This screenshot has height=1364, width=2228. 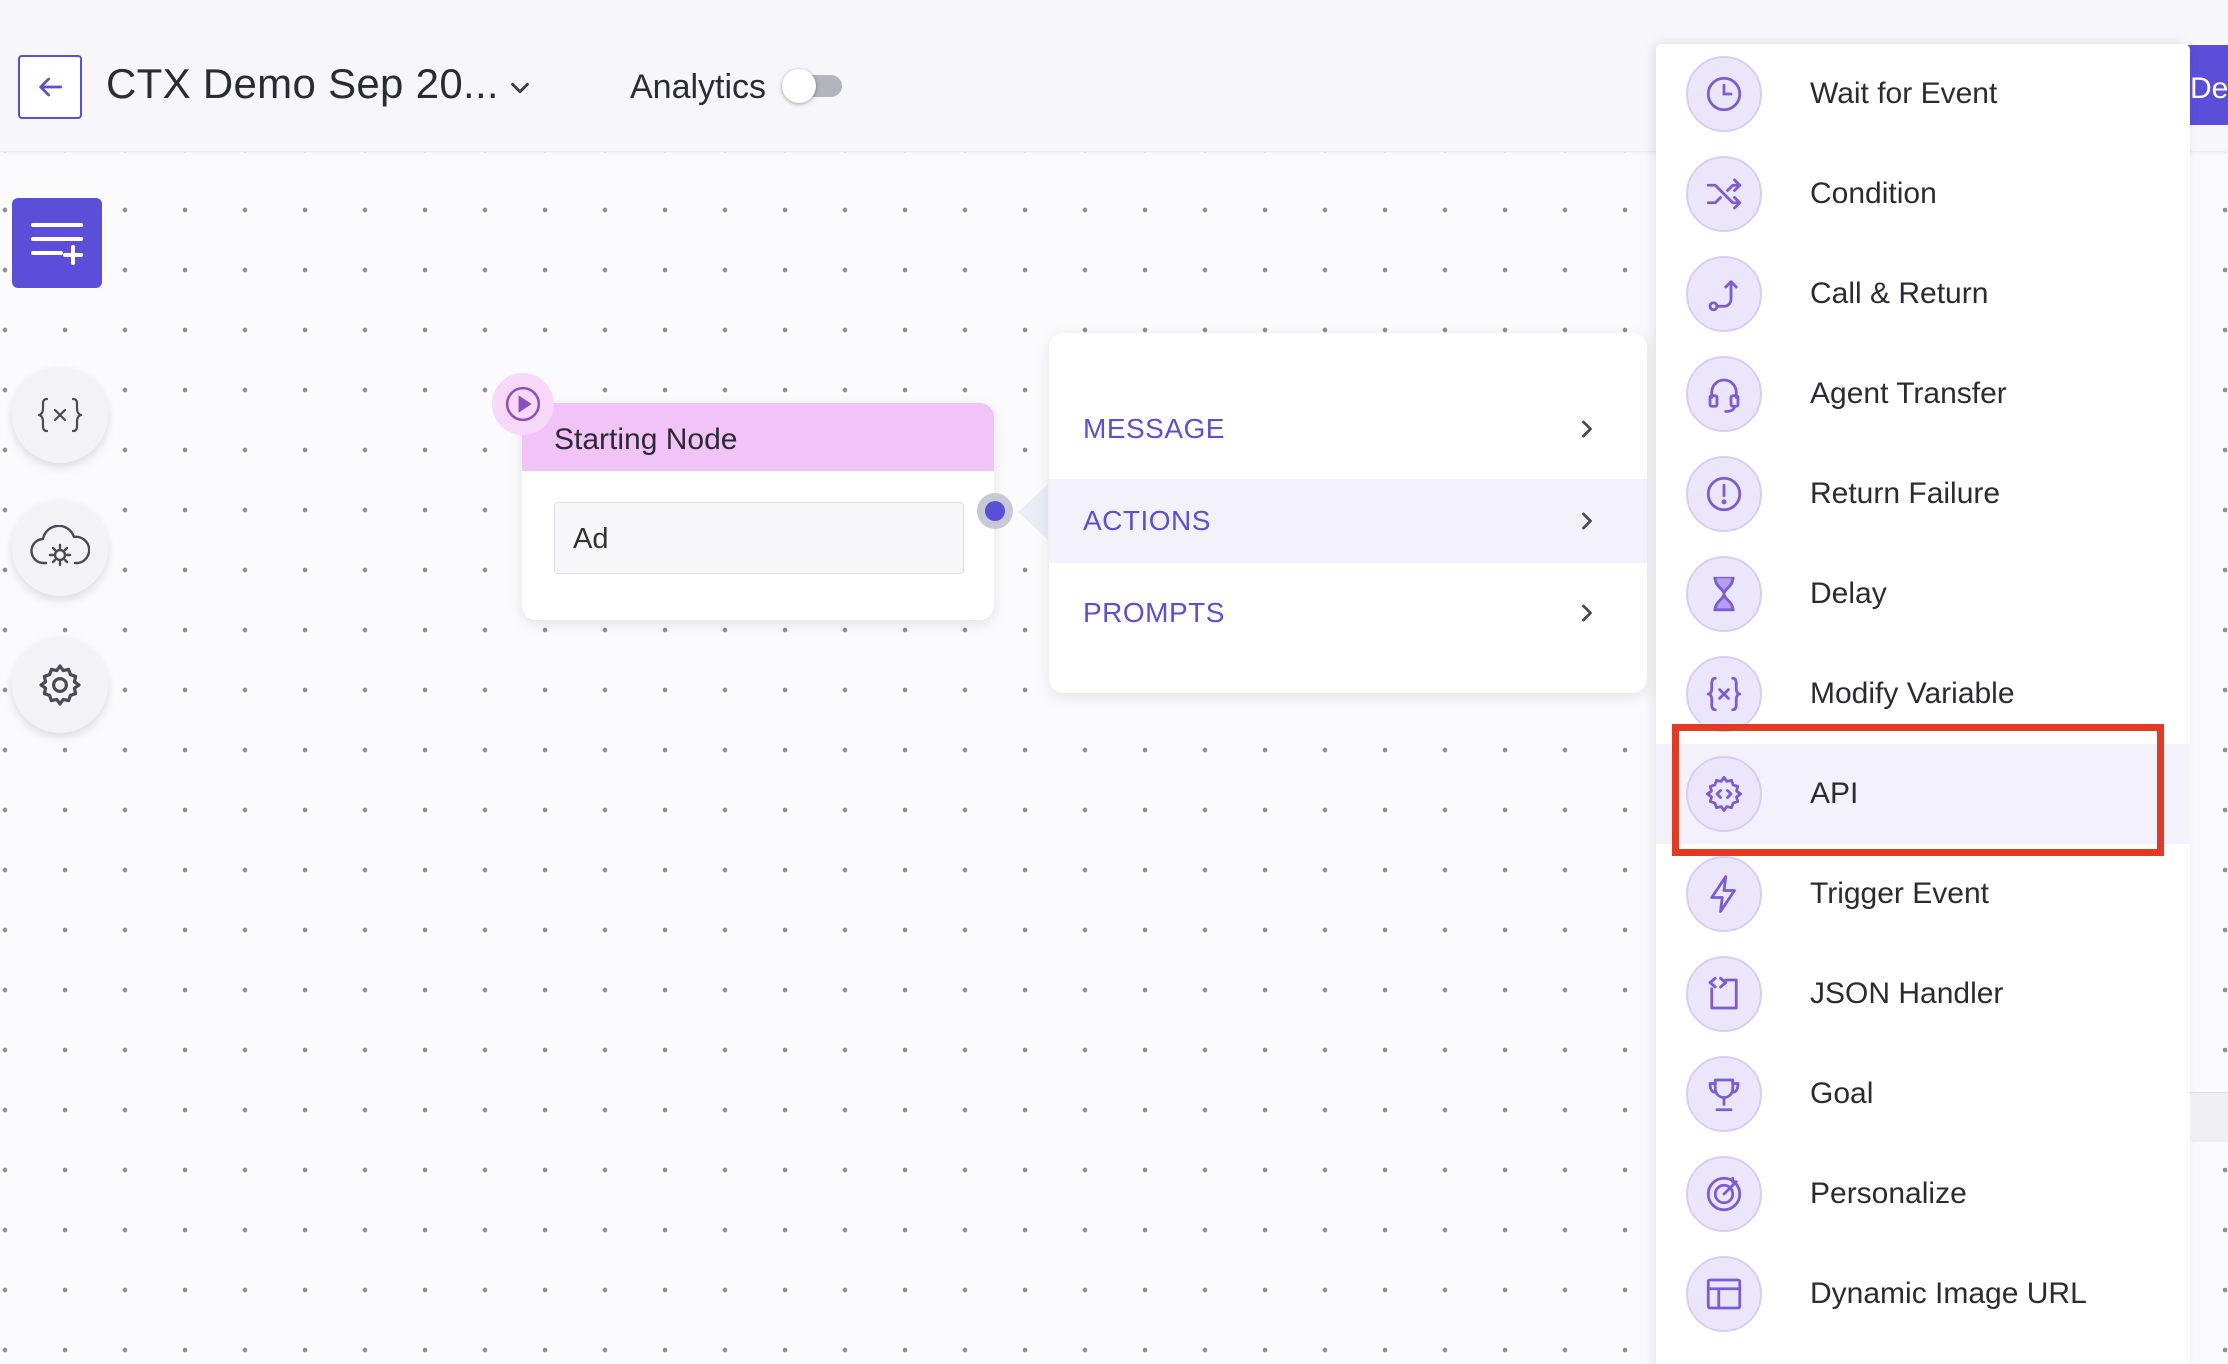 What do you see at coordinates (1923, 1094) in the screenshot?
I see `submenu-item-goal: Goal` at bounding box center [1923, 1094].